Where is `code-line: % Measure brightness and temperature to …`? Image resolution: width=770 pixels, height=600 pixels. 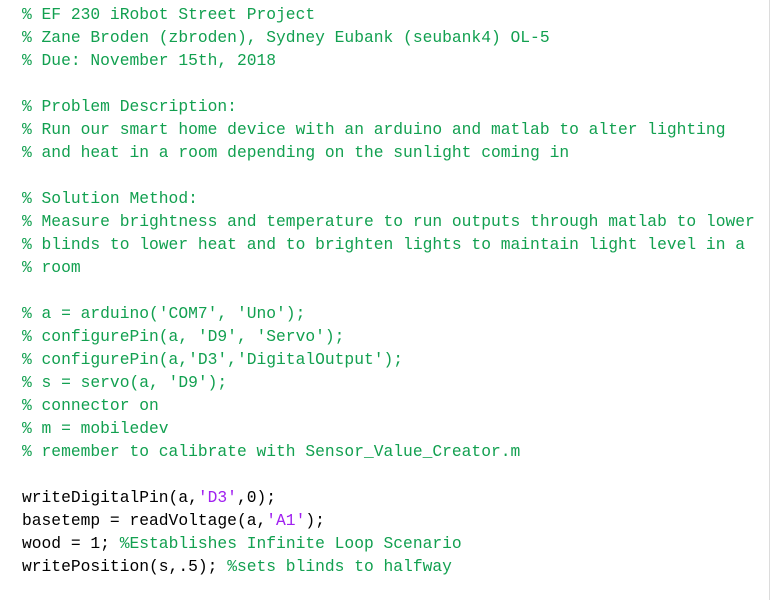
code-line: % Measure brightness and temperature to … is located at coordinates (395, 221).